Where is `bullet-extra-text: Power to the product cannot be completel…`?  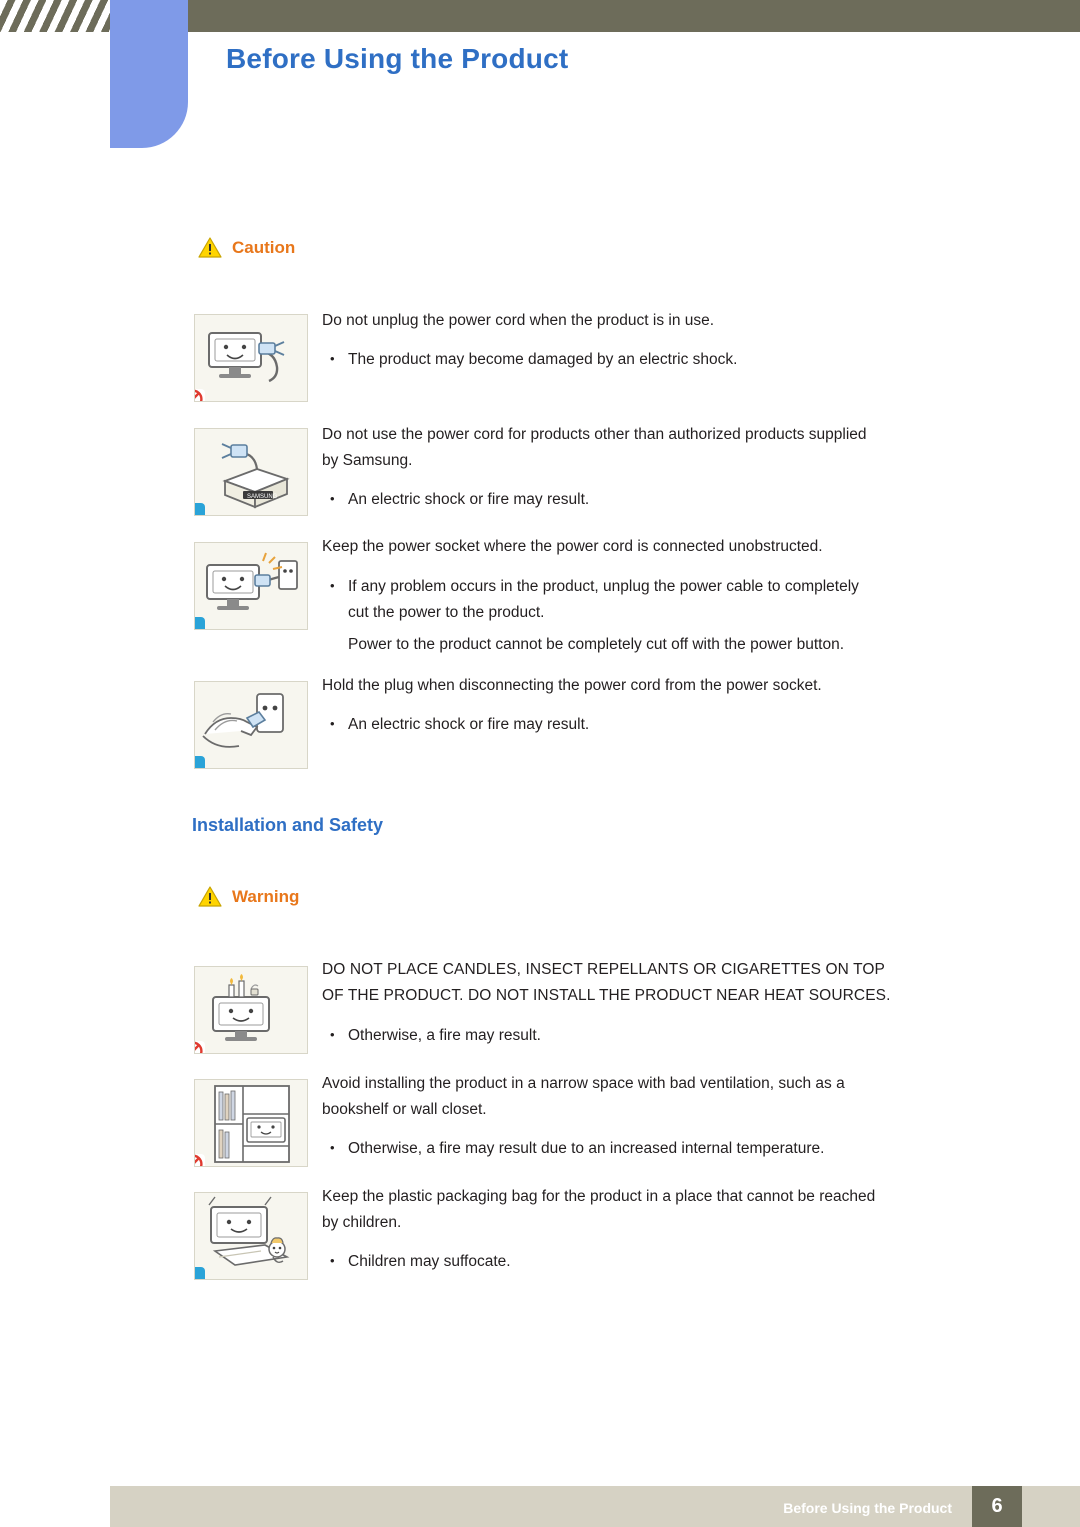 bullet-extra-text: Power to the product cannot be completel… is located at coordinates (596, 644).